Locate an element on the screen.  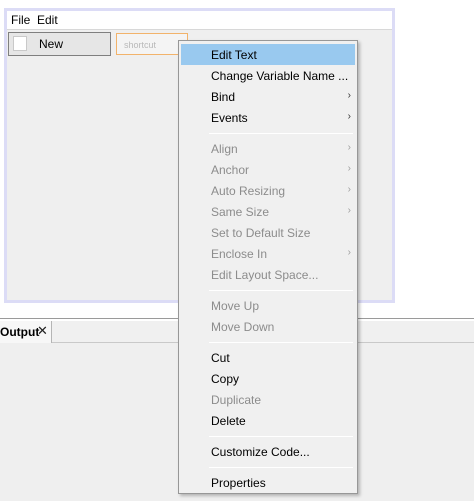
context-item-label: Bind is located at coordinates (223, 97).